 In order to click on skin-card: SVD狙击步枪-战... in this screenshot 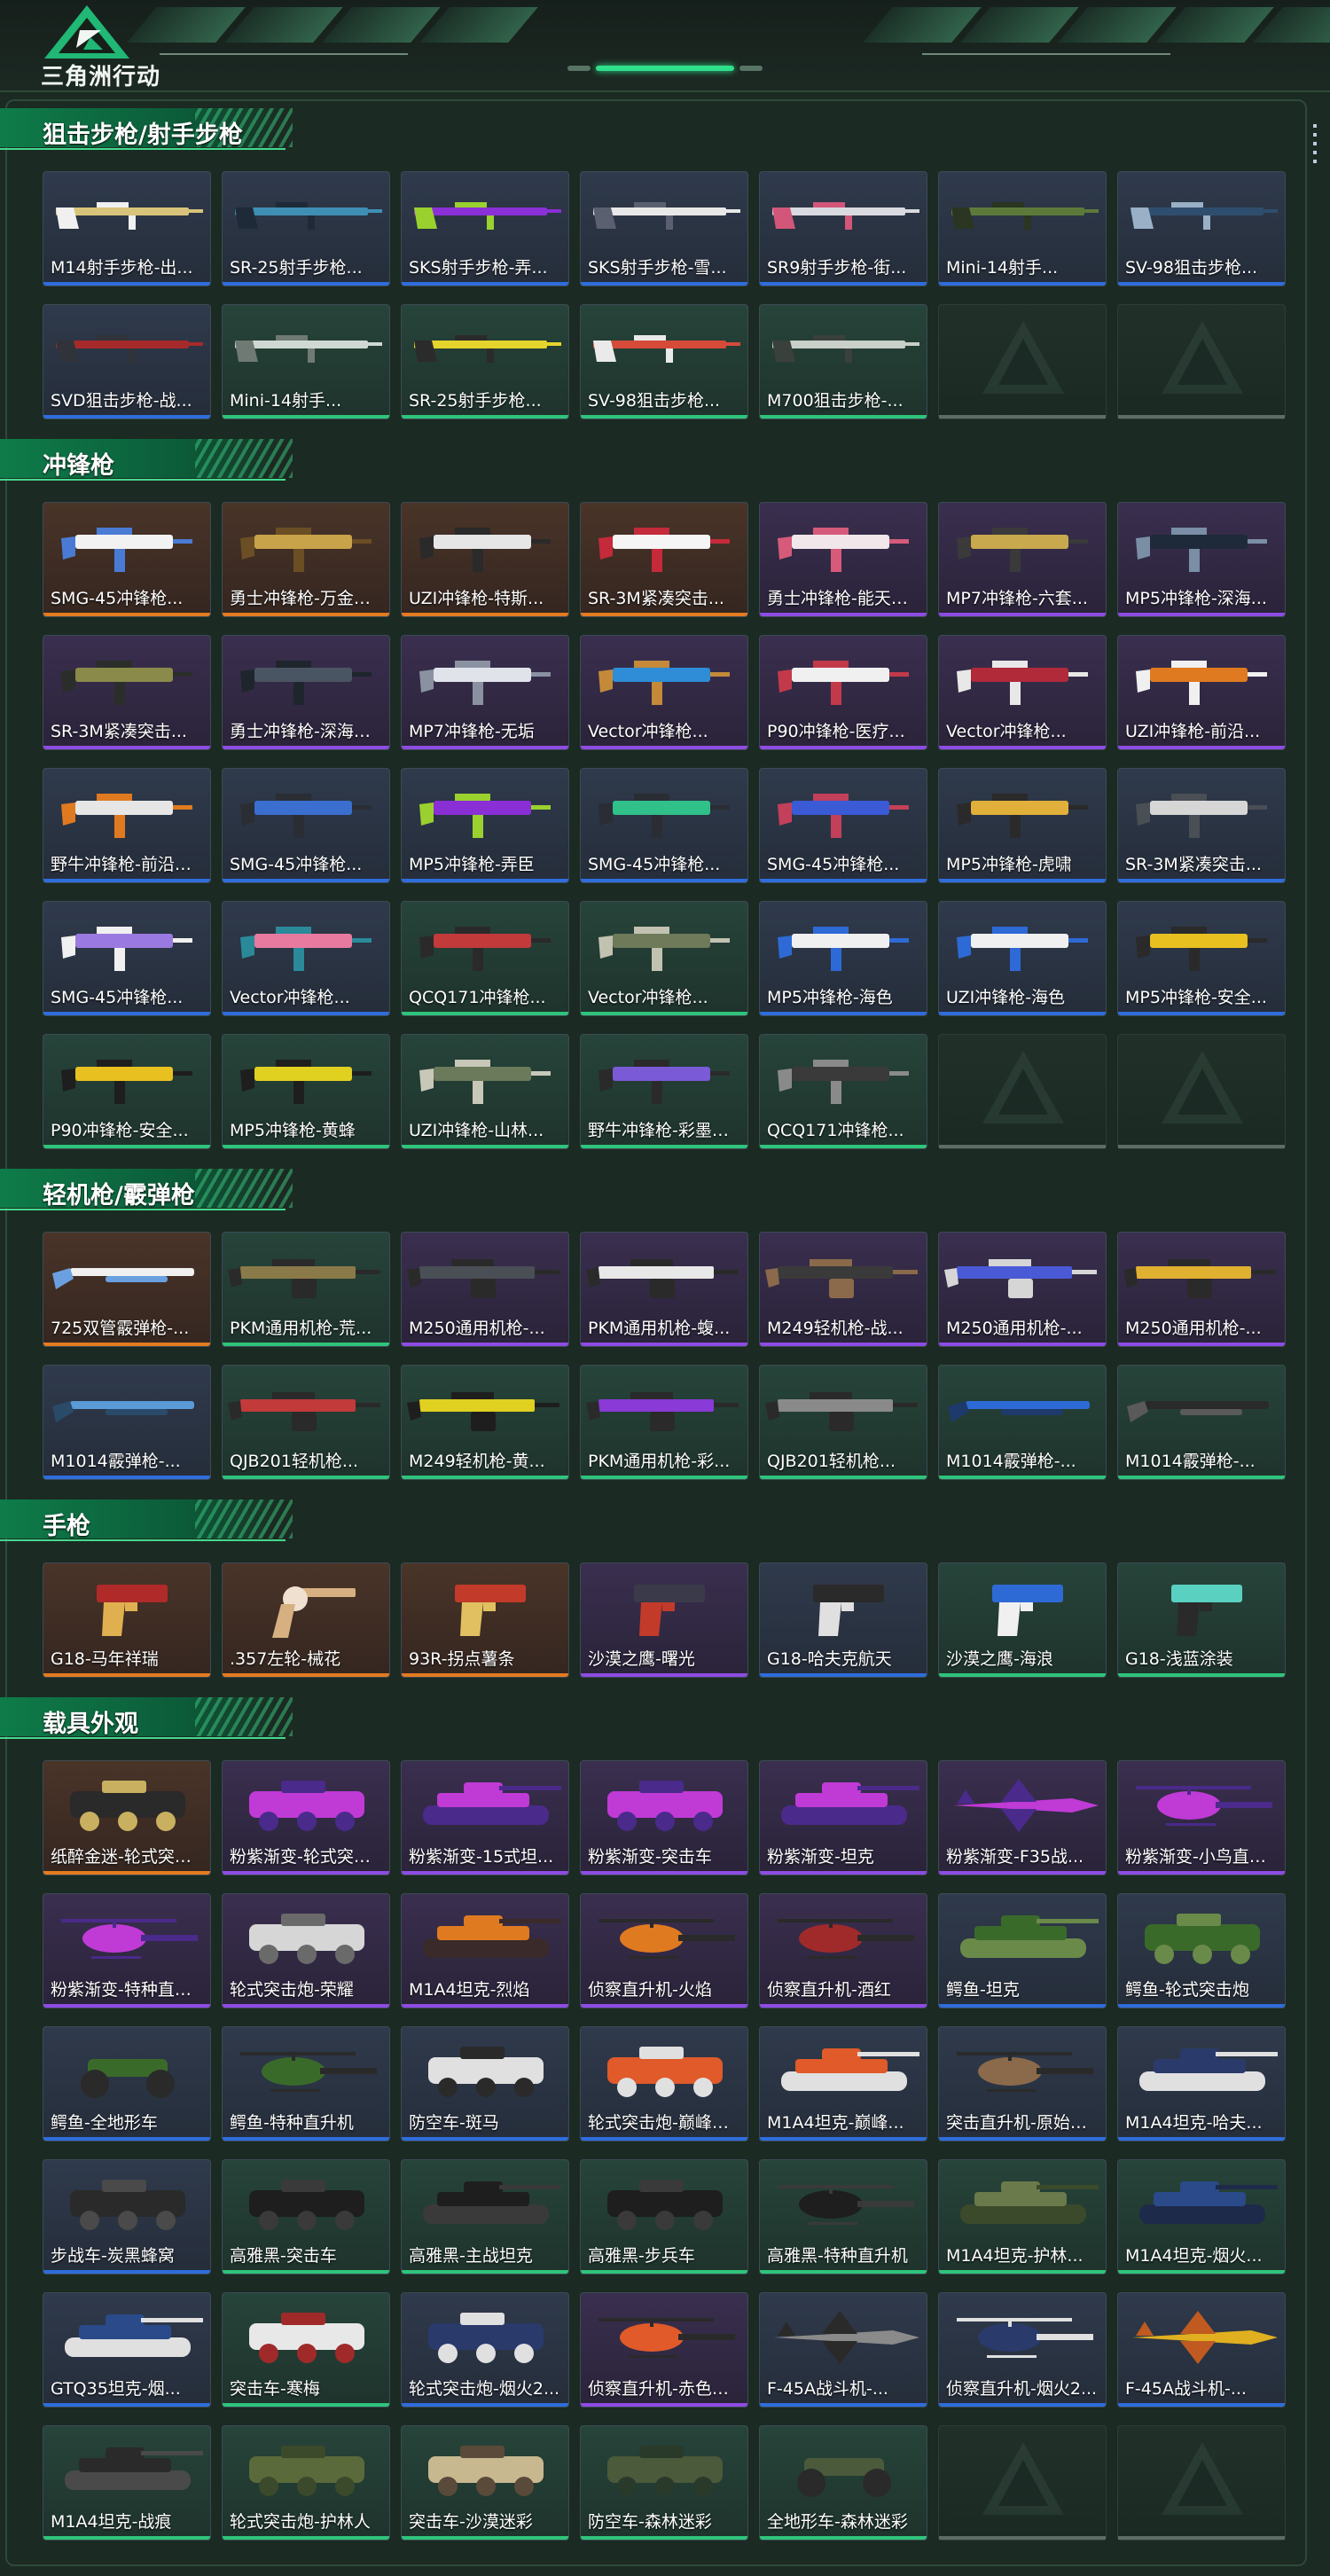, I will do `click(127, 361)`.